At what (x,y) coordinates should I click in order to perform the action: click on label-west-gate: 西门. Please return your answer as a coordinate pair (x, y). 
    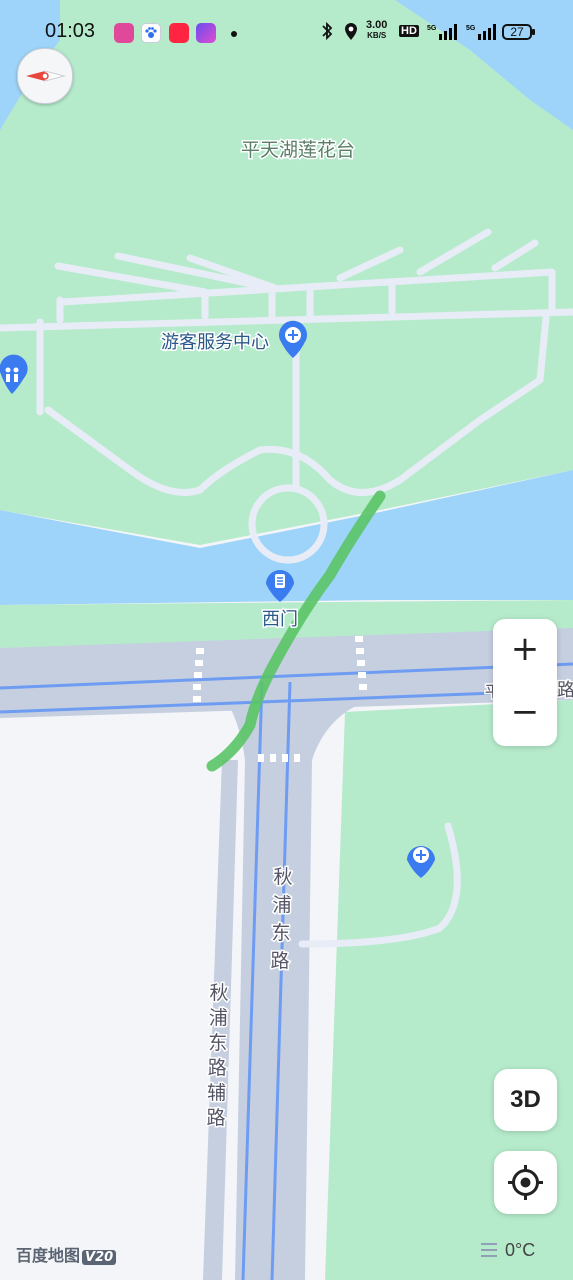
    Looking at the image, I should click on (280, 619).